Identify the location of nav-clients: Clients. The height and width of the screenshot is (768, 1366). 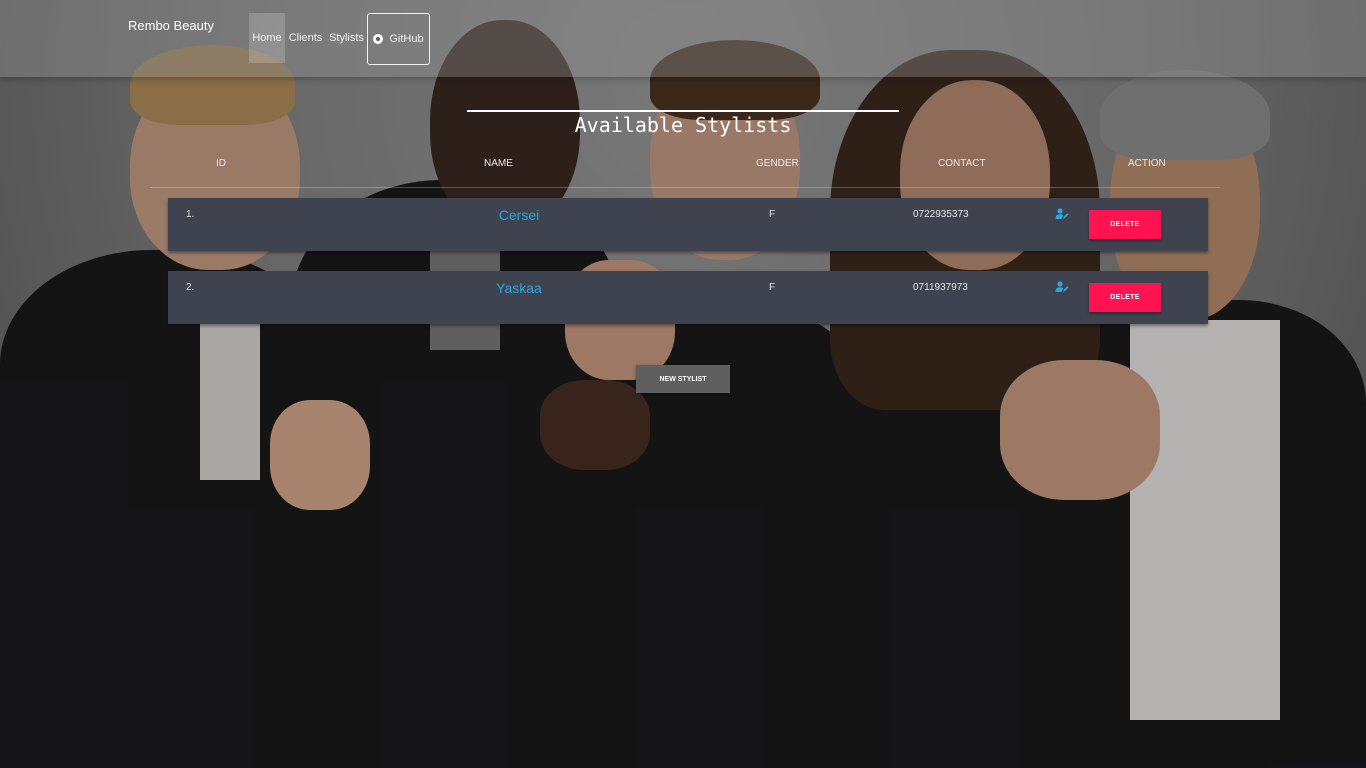
(305, 38).